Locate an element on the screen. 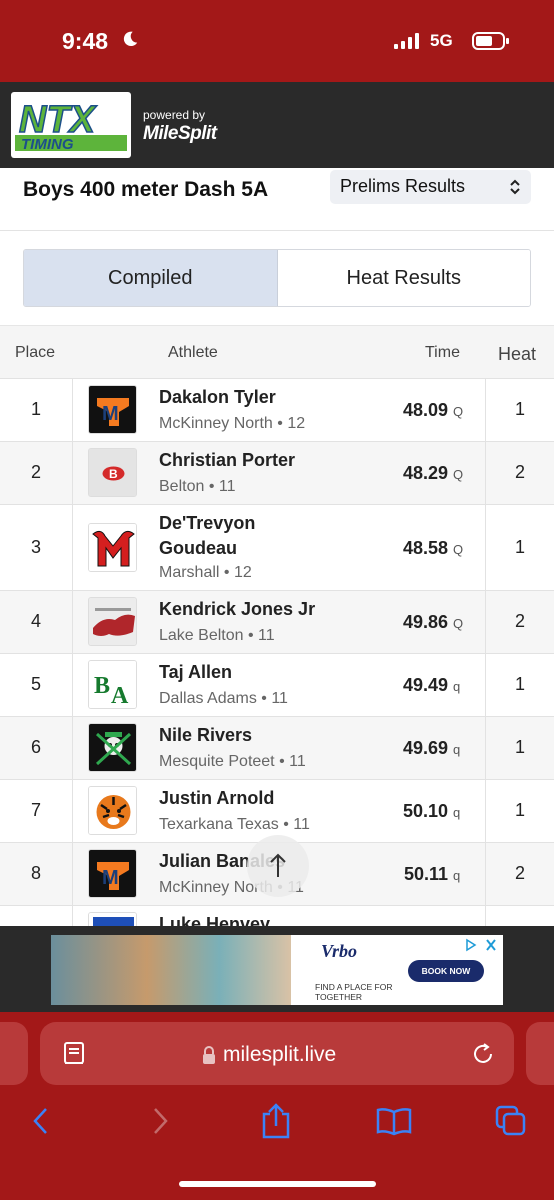  athlete-name: Taj Allen is located at coordinates (229, 672).